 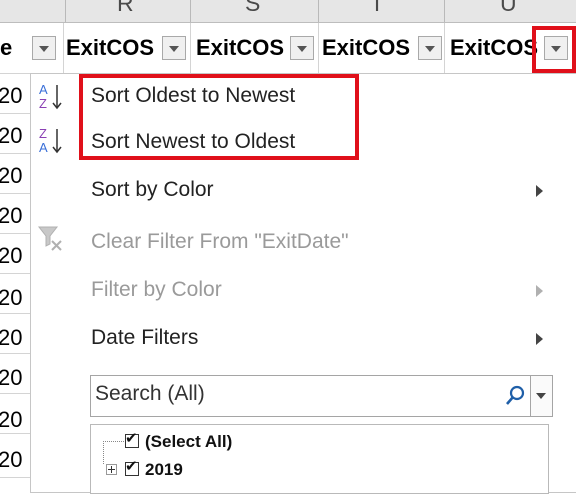 I want to click on column-letter-r: R, so click(x=125, y=8).